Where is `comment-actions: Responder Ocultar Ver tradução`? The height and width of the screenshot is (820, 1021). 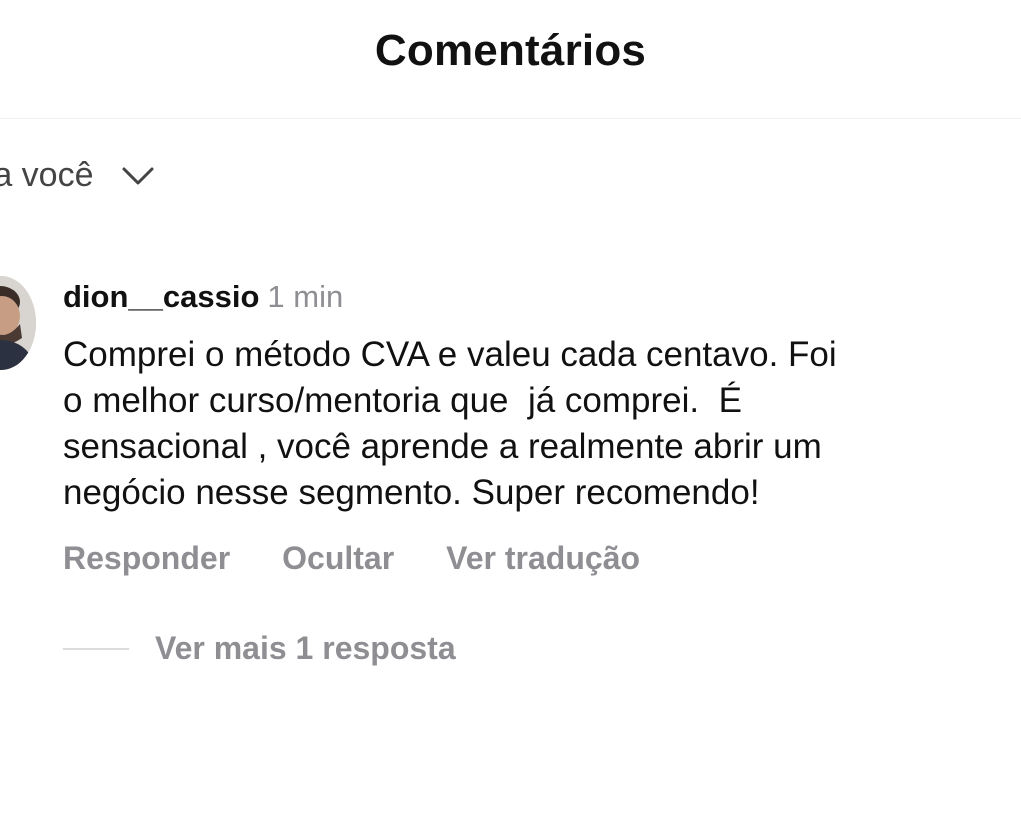 comment-actions: Responder Ocultar Ver tradução is located at coordinates (377, 558).